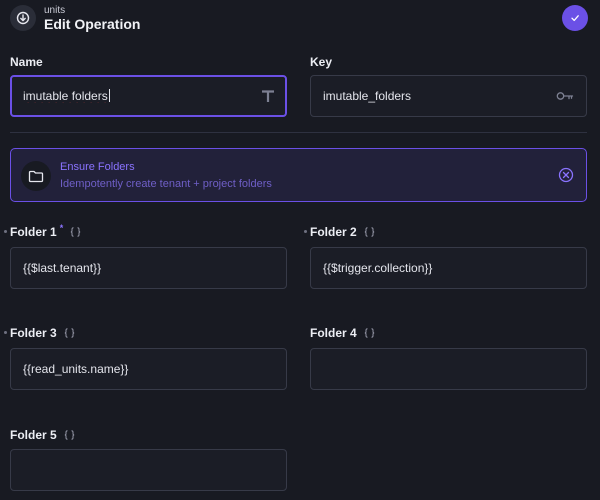 This screenshot has height=500, width=600. What do you see at coordinates (62, 268) in the screenshot?
I see `folder-1-value: {{$last.tenant}}` at bounding box center [62, 268].